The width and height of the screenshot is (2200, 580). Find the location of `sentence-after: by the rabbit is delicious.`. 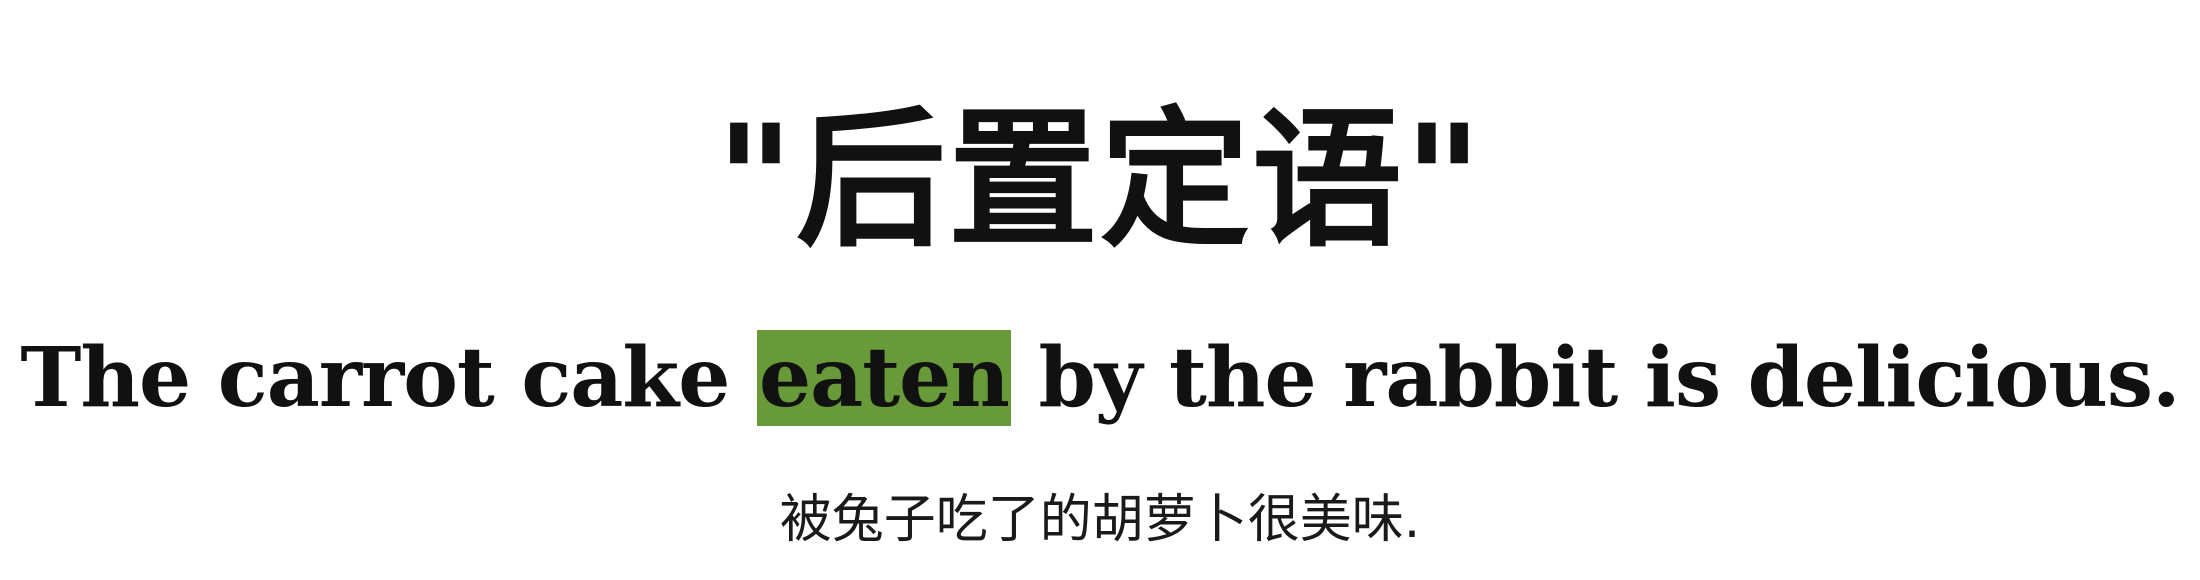

sentence-after: by the rabbit is delicious. is located at coordinates (1595, 378).